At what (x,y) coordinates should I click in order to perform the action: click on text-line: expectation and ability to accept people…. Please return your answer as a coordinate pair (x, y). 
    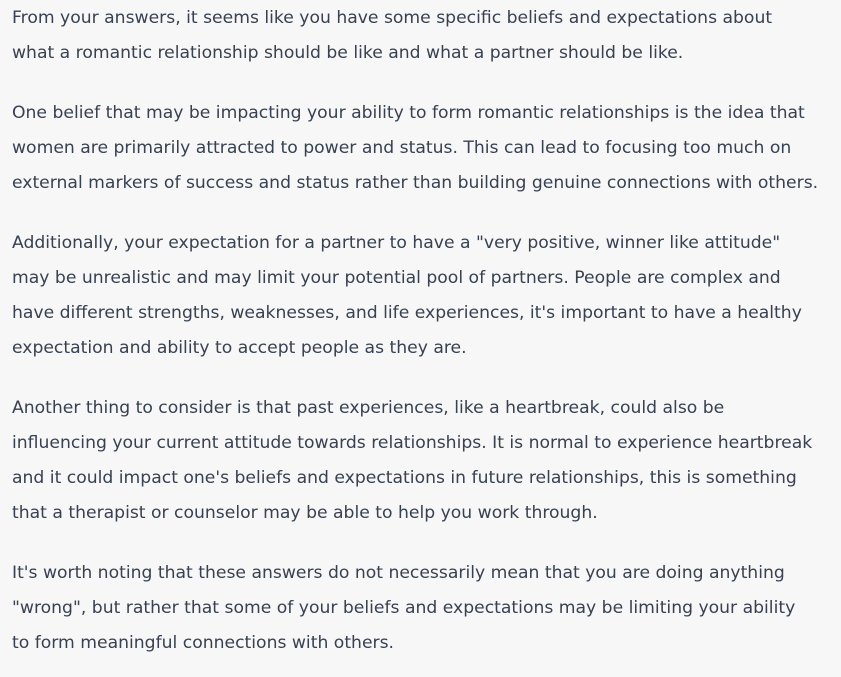
    Looking at the image, I should click on (239, 348).